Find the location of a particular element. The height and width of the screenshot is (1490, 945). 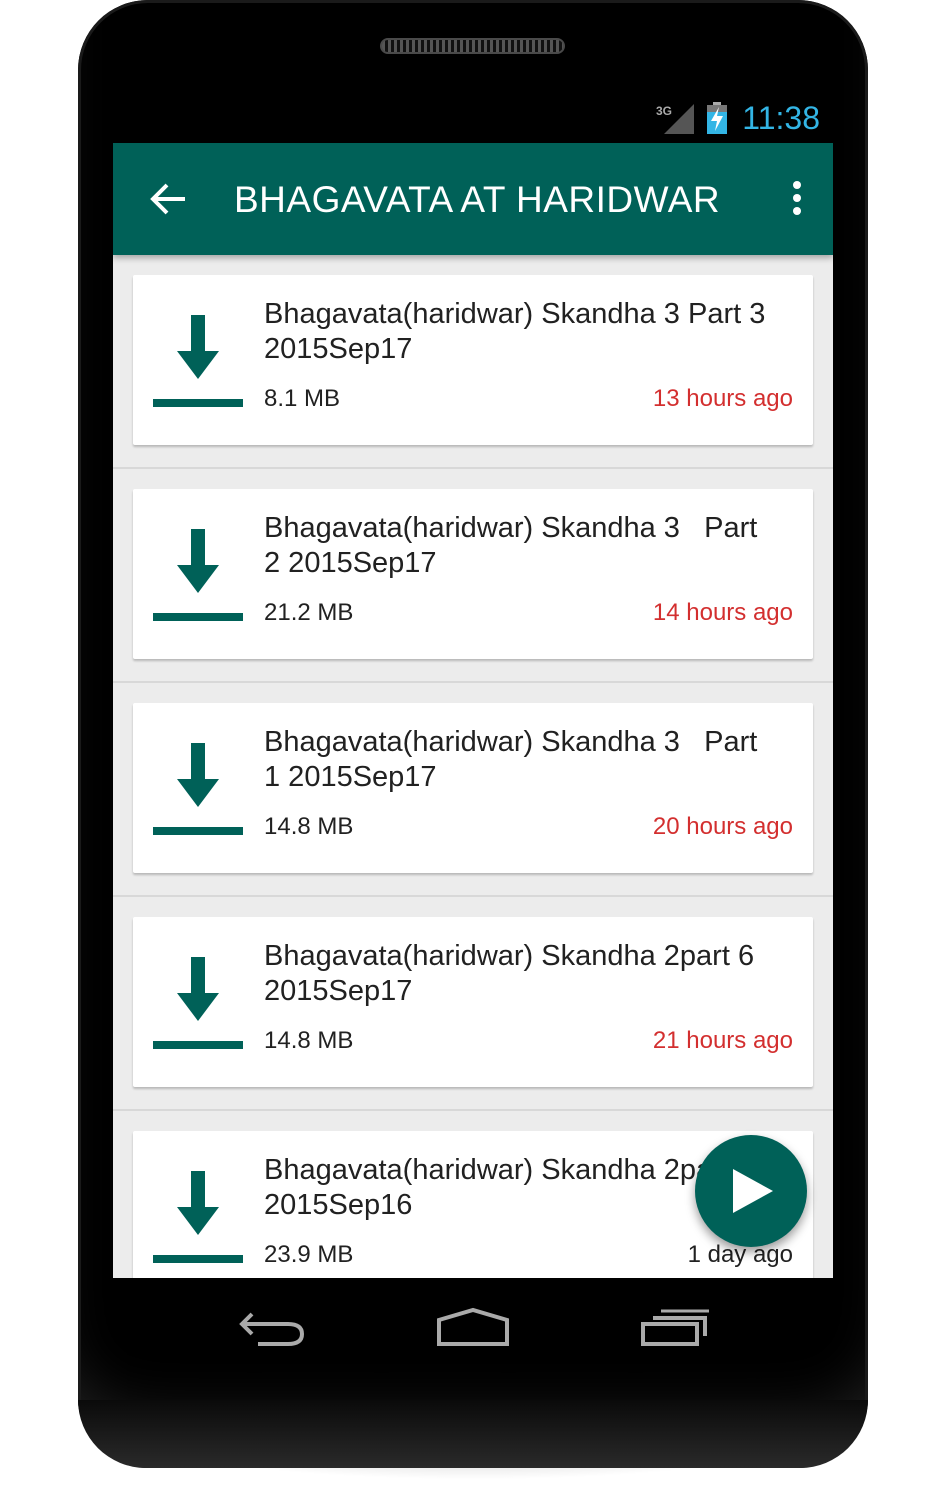

arrow-left-icon is located at coordinates (167, 199).